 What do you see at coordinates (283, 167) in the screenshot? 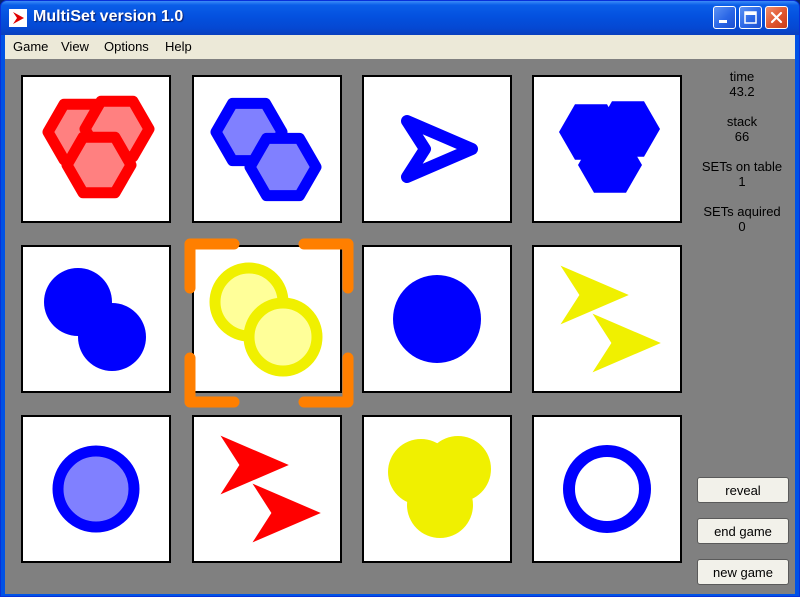
I see `blue-hexagon-symbol` at bounding box center [283, 167].